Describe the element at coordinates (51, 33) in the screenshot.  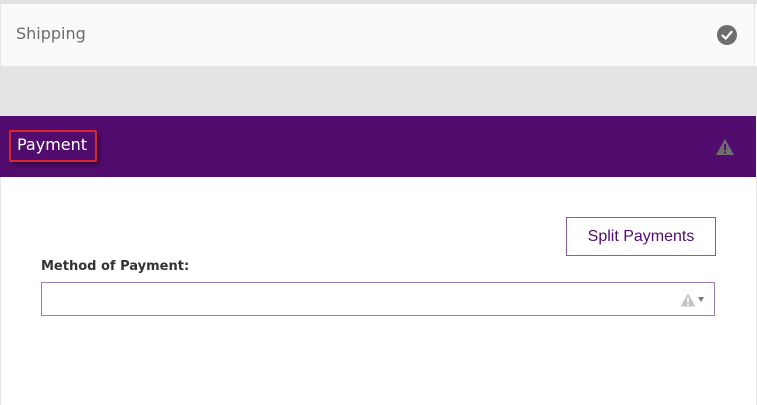
I see `shipping-title: Shipping` at that location.